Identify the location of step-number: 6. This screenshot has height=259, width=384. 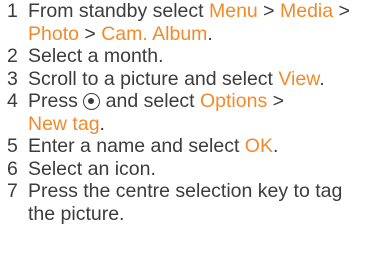
(12, 168).